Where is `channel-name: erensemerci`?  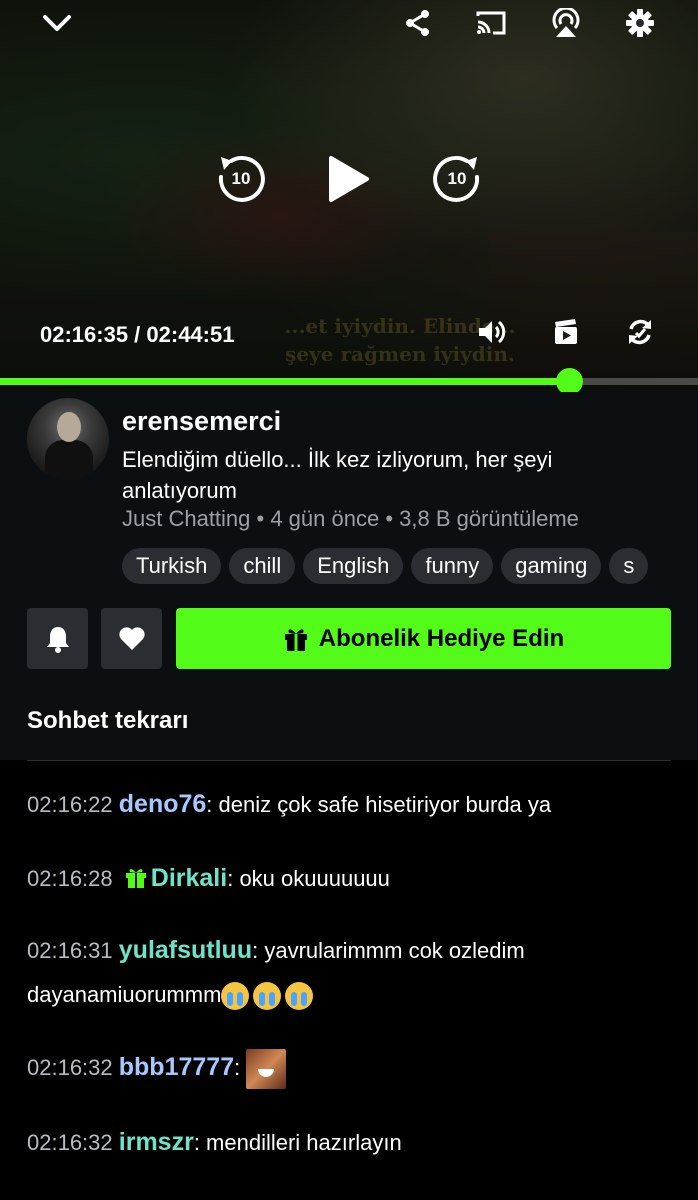
channel-name: erensemerci is located at coordinates (201, 421).